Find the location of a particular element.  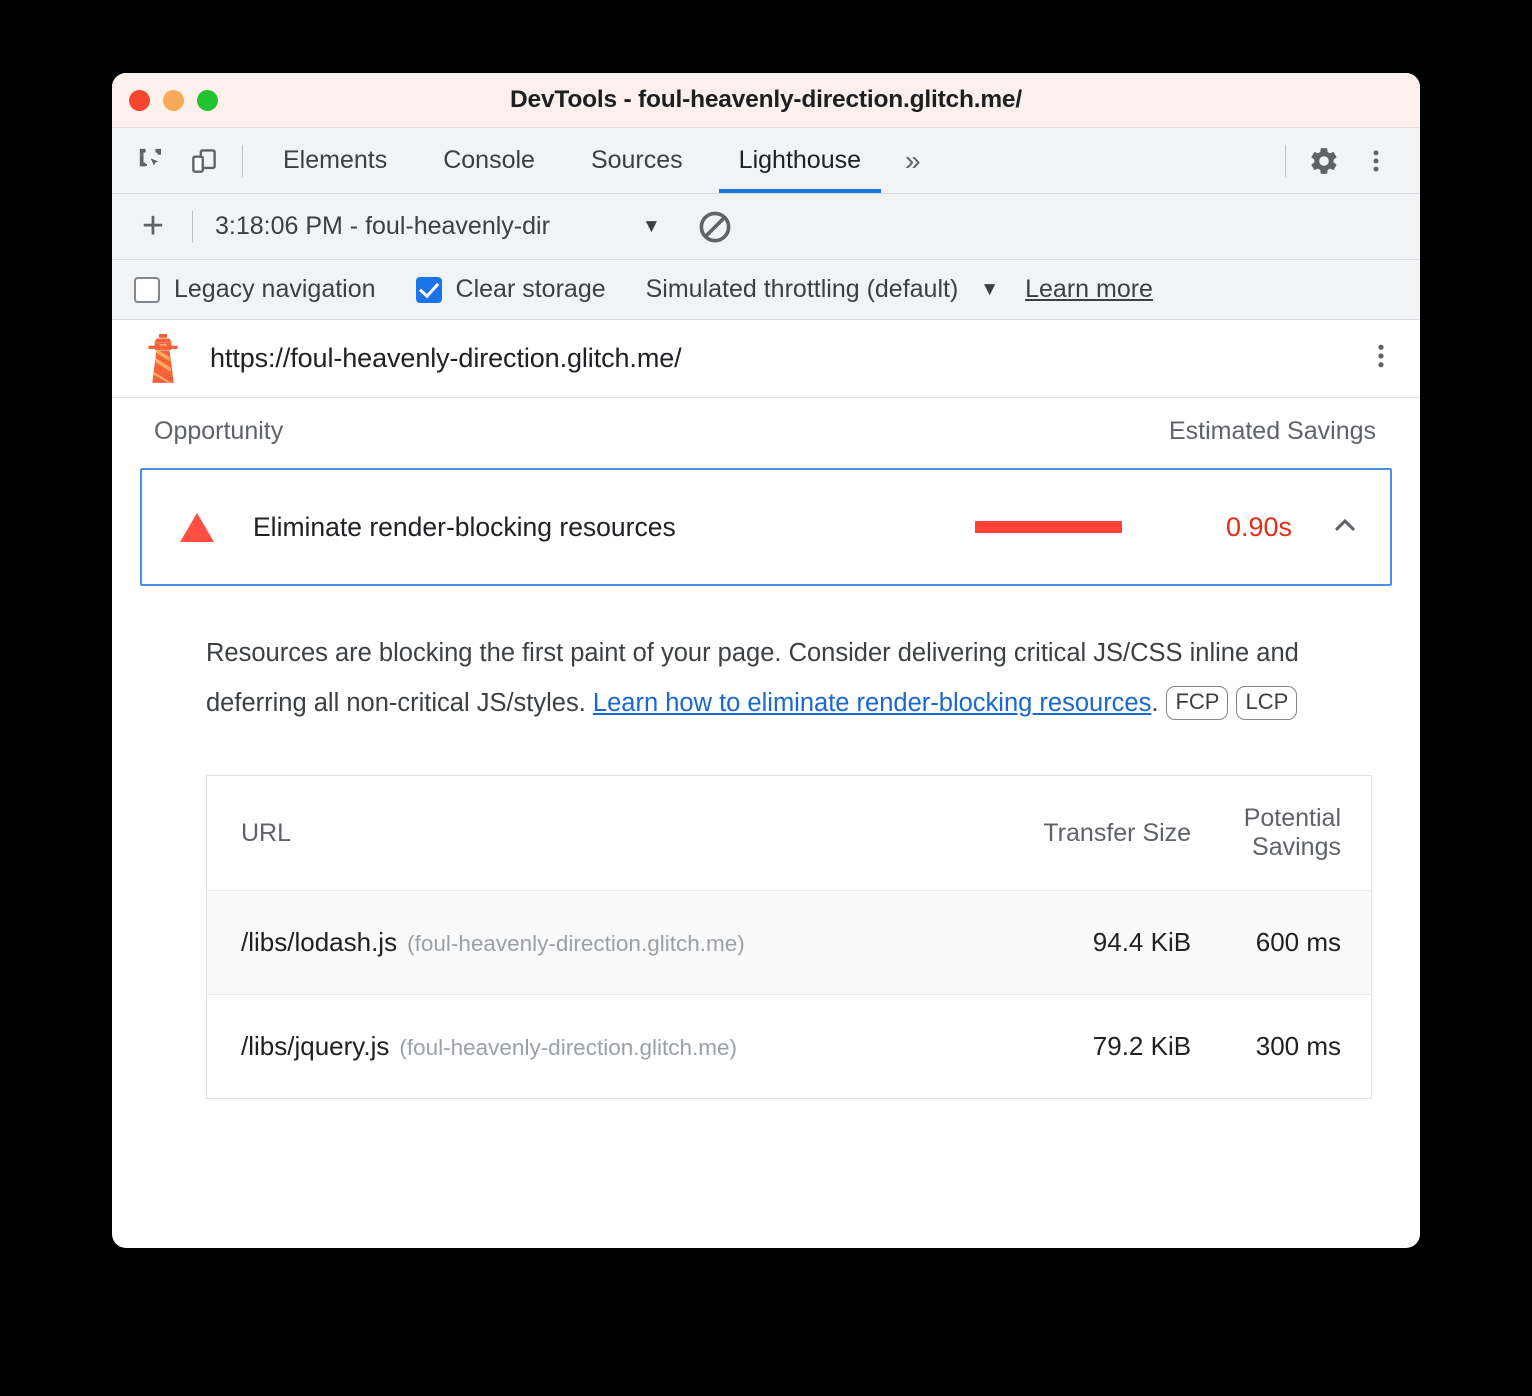

new-report-button: + is located at coordinates (153, 227).